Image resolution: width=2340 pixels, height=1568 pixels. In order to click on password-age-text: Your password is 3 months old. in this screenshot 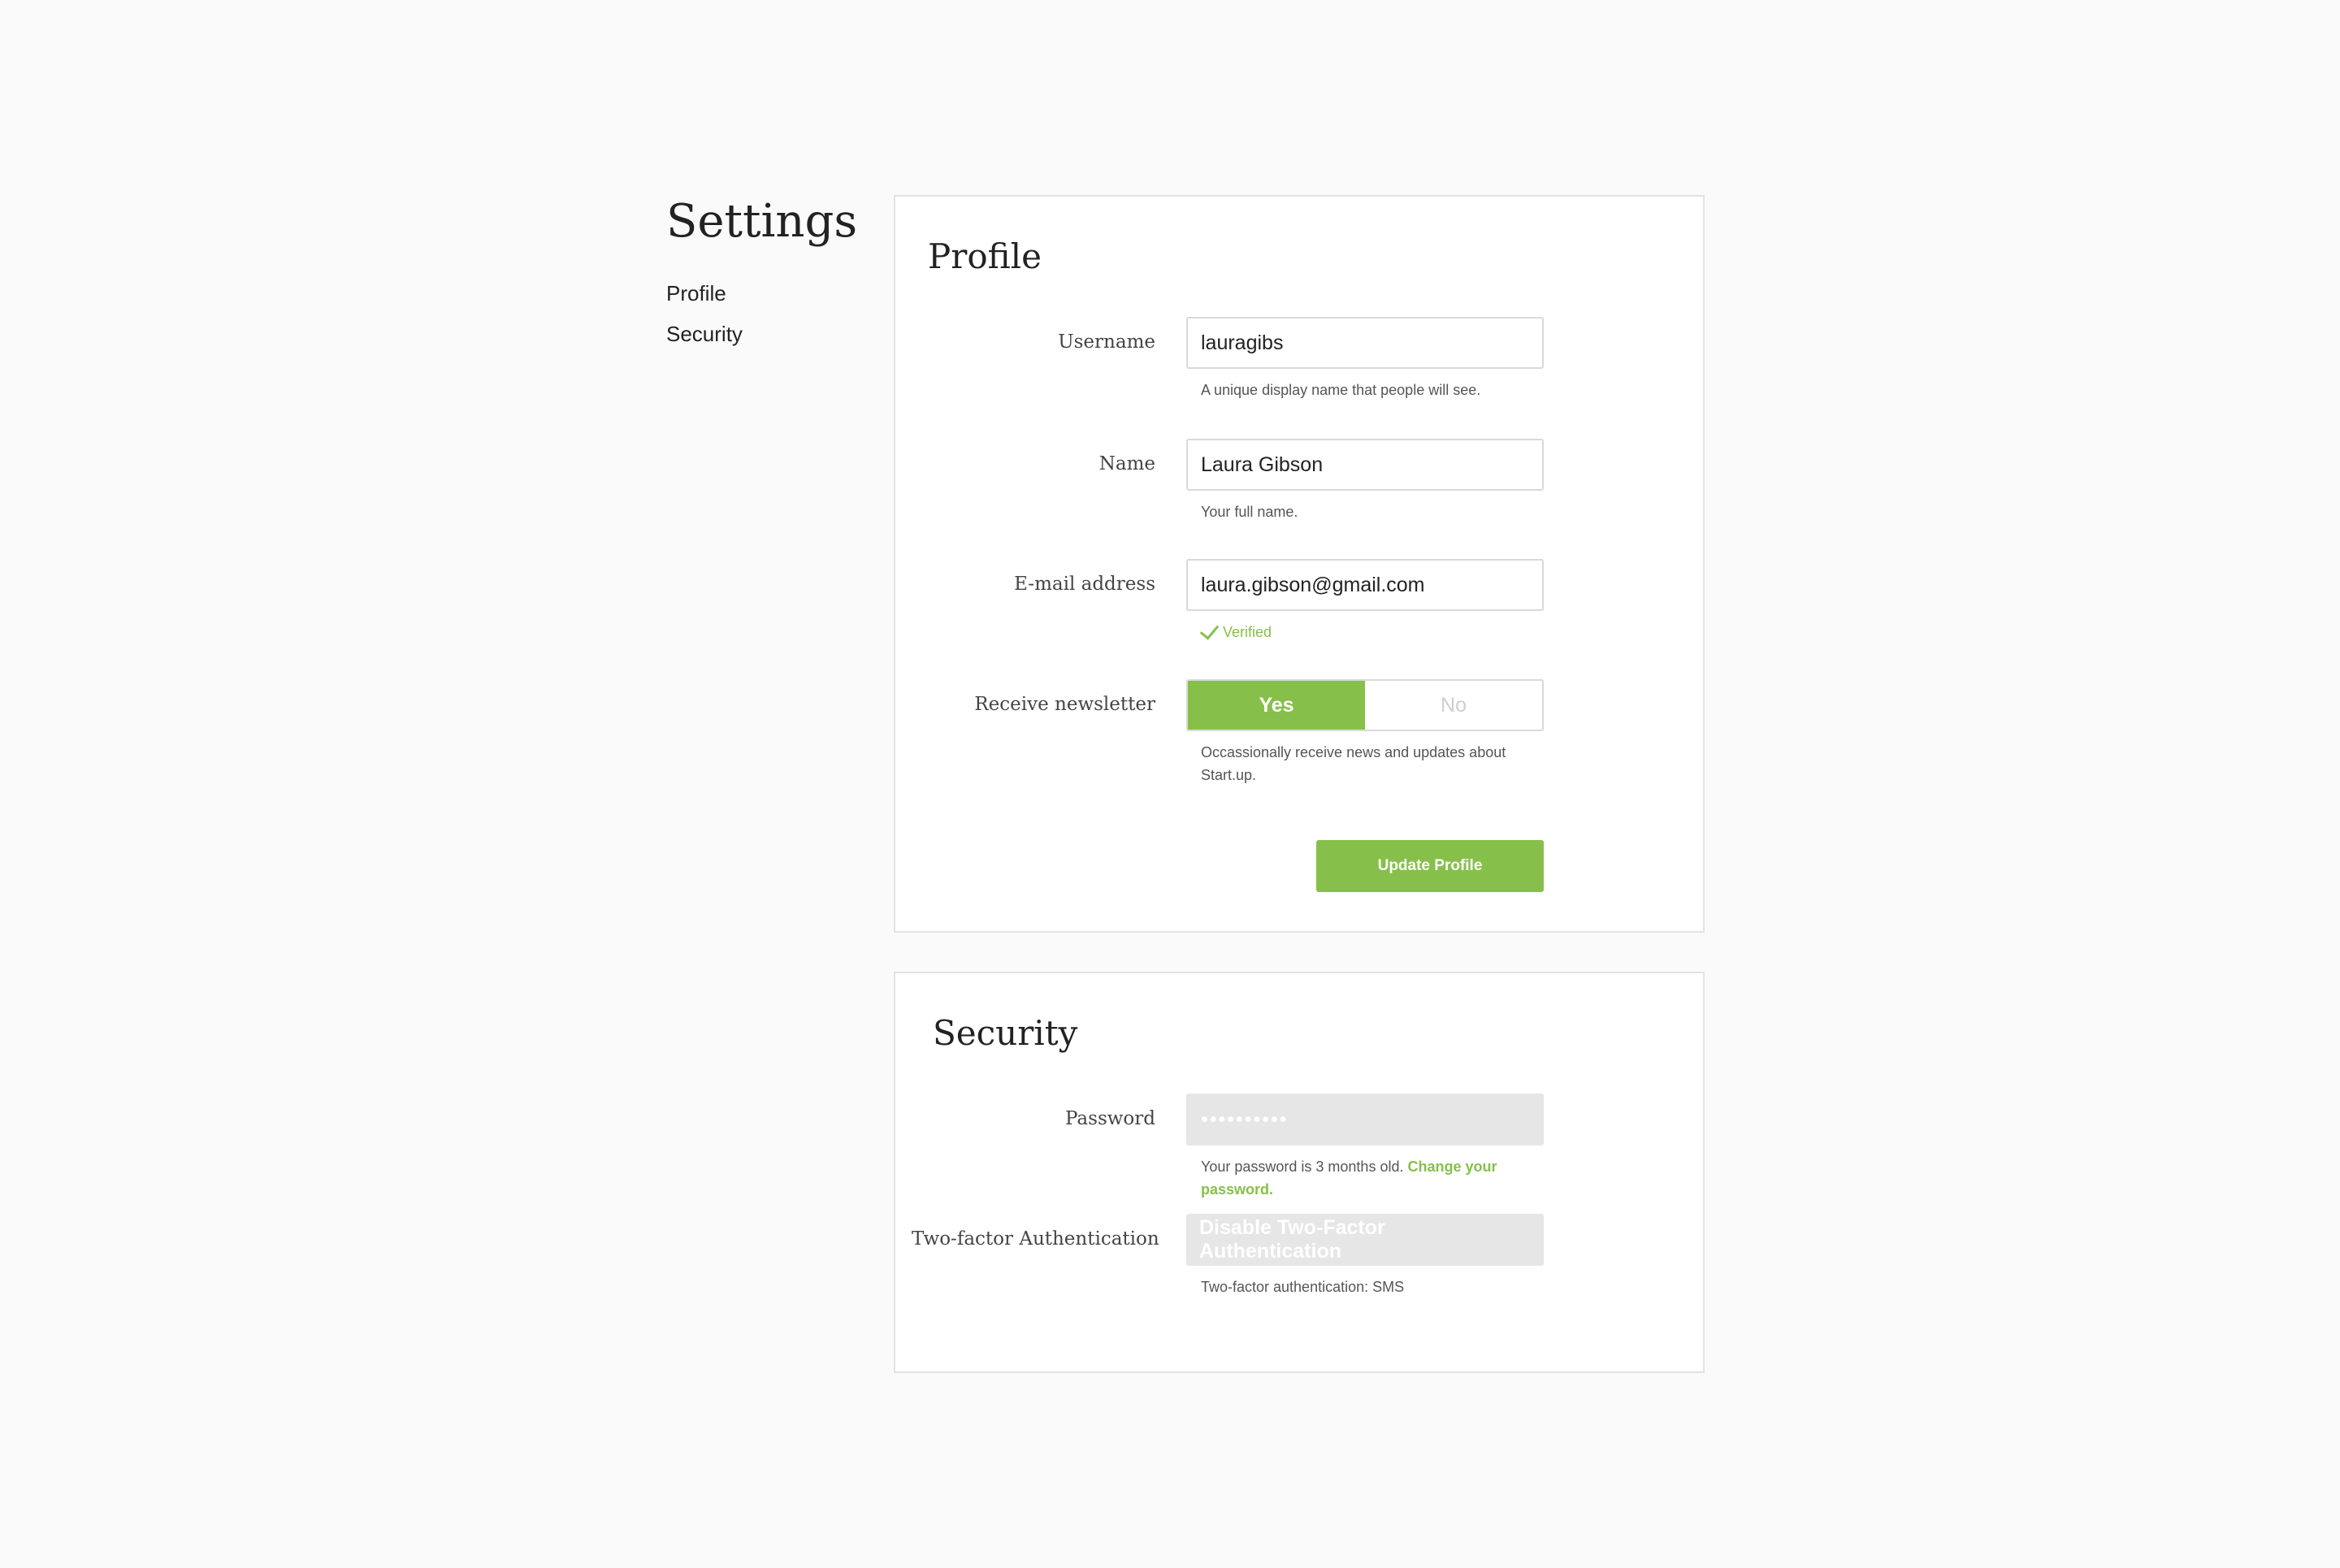, I will do `click(1304, 1167)`.